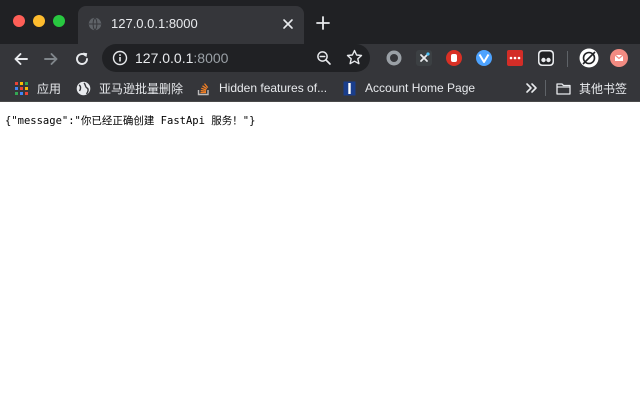 The image size is (640, 396). I want to click on address-bar: 127.0.0.1:8000, so click(236, 58).